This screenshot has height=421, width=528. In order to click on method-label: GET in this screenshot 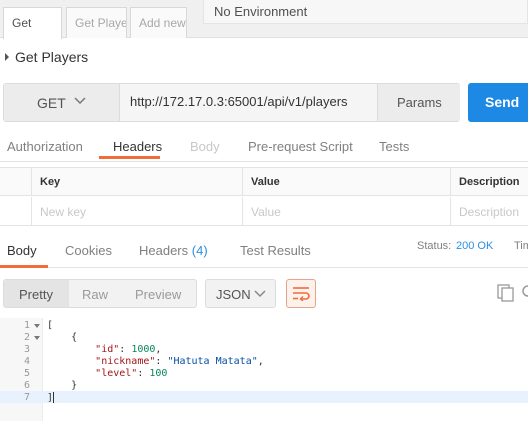, I will do `click(51, 103)`.